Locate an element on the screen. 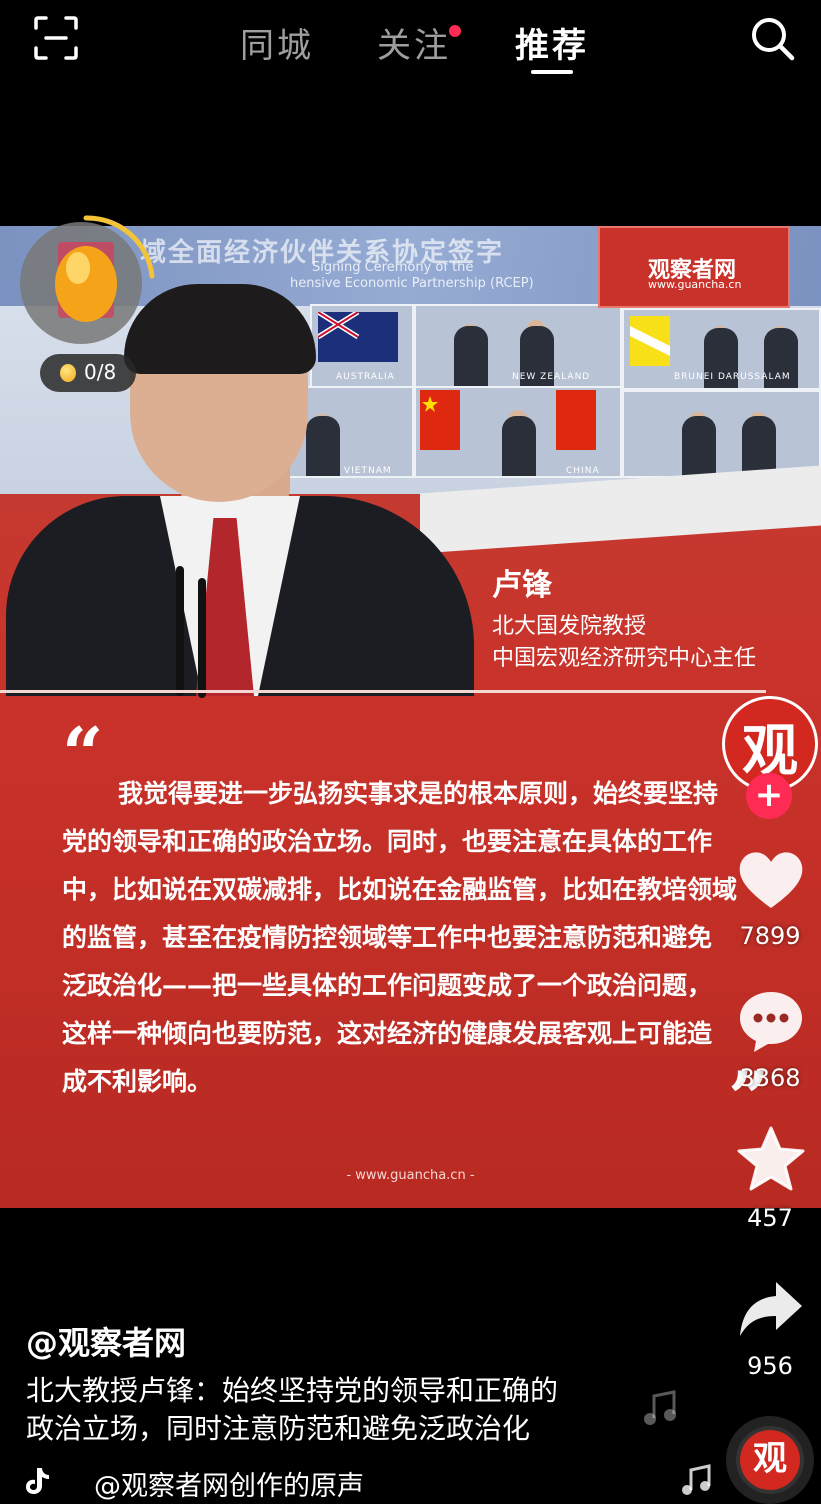  quote-line: 我觉得要进一步弘扬实事求是的根本原则，始终要坚持 is located at coordinates (418, 793).